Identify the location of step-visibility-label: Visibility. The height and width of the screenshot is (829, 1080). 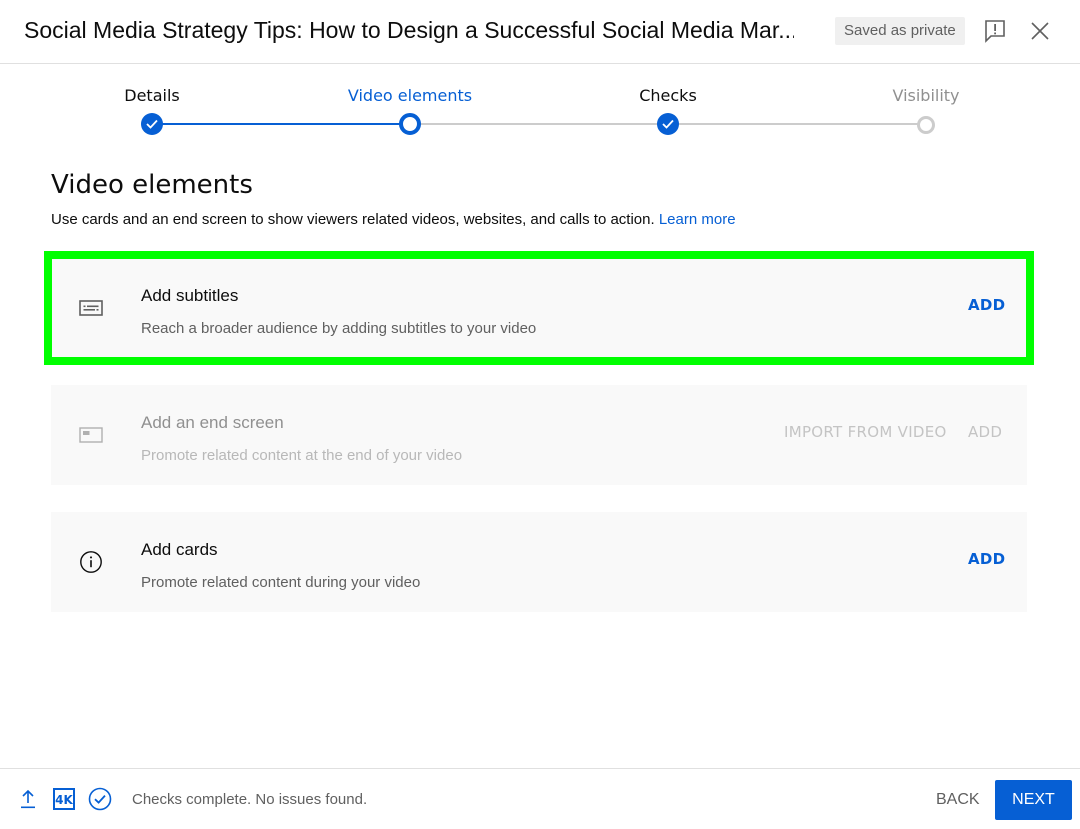
(925, 95).